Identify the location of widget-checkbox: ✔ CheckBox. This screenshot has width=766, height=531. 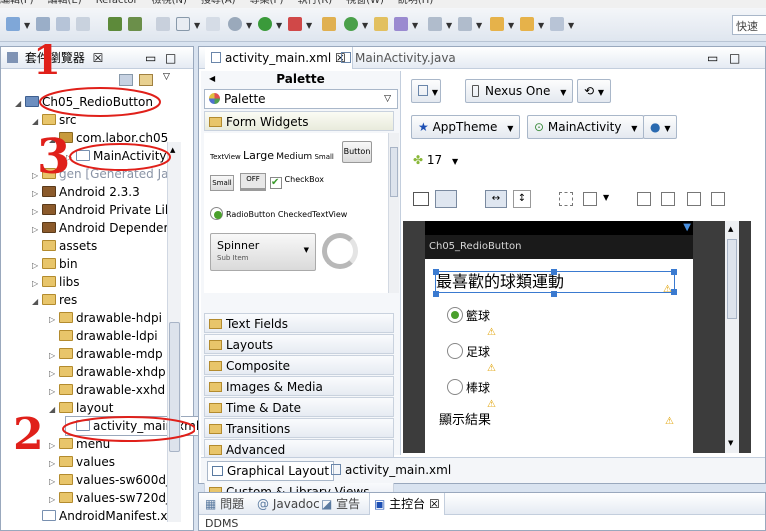
(297, 182).